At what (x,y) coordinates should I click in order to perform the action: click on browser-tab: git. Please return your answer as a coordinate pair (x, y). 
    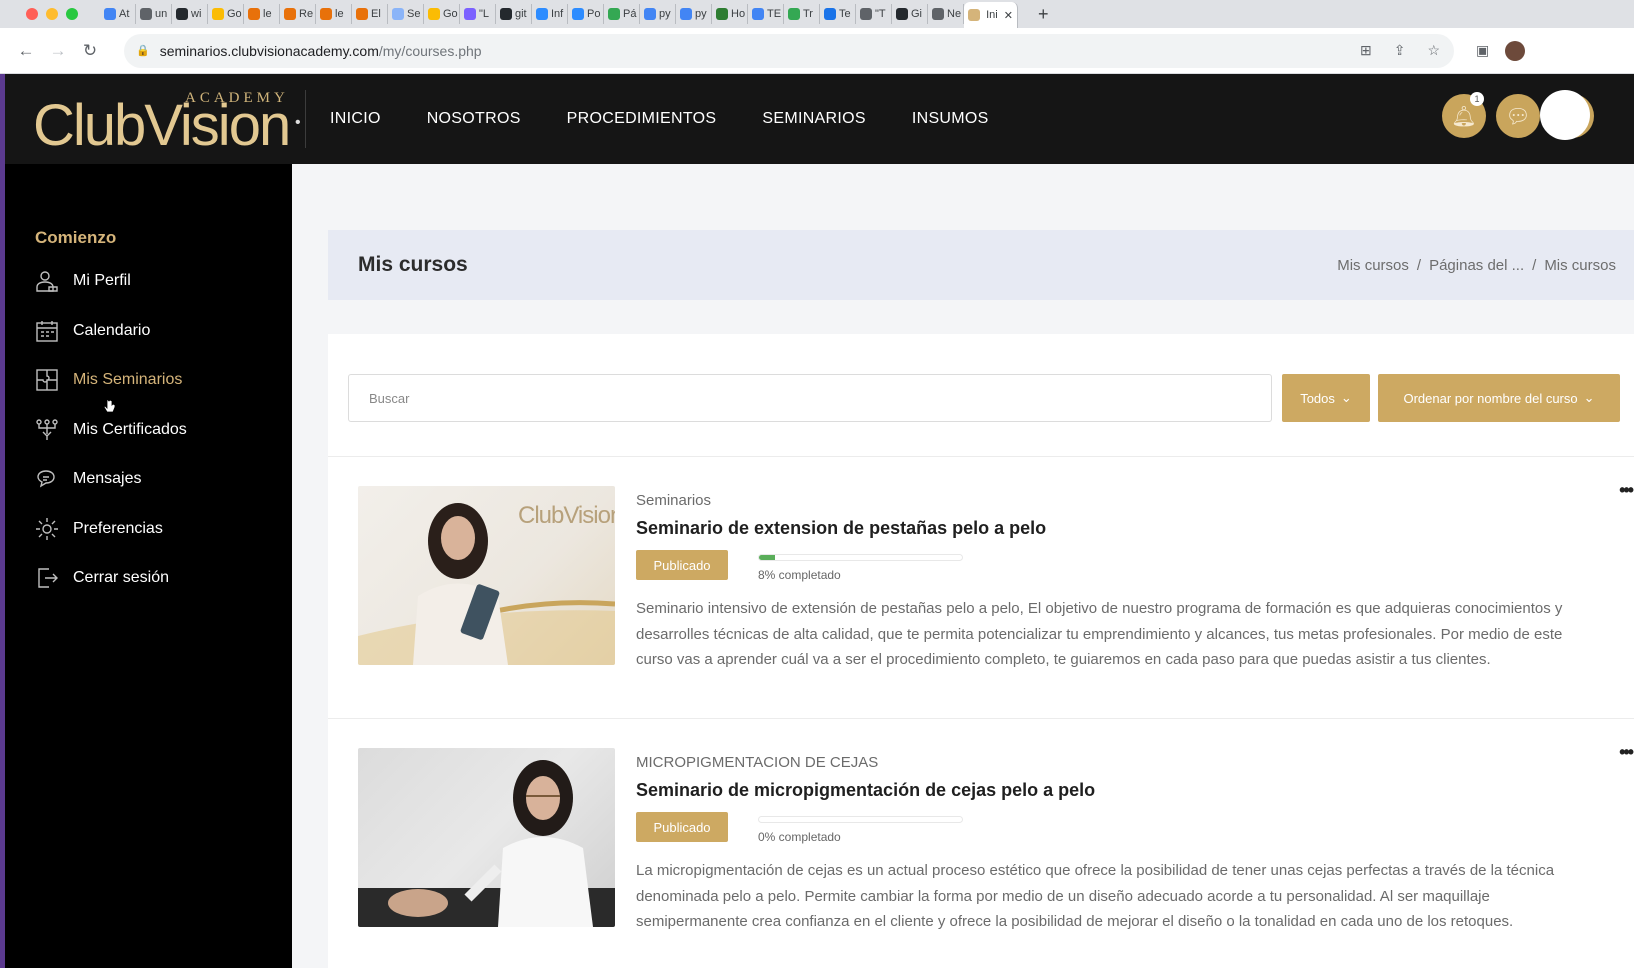
    Looking at the image, I should click on (514, 14).